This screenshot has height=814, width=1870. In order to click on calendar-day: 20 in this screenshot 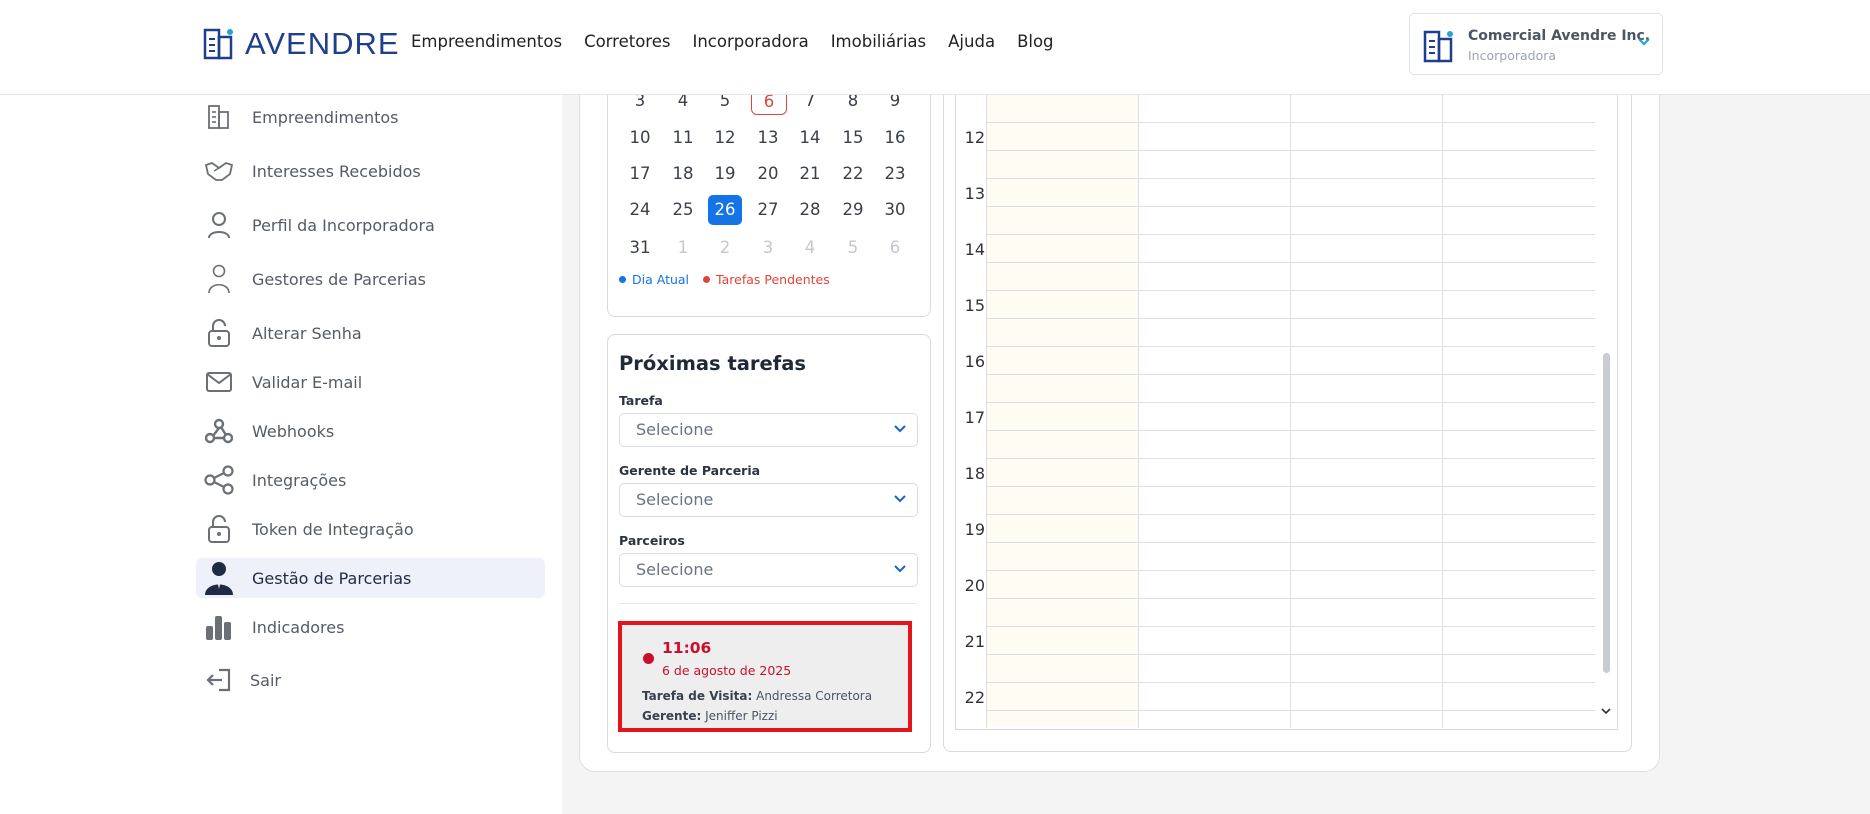, I will do `click(768, 174)`.